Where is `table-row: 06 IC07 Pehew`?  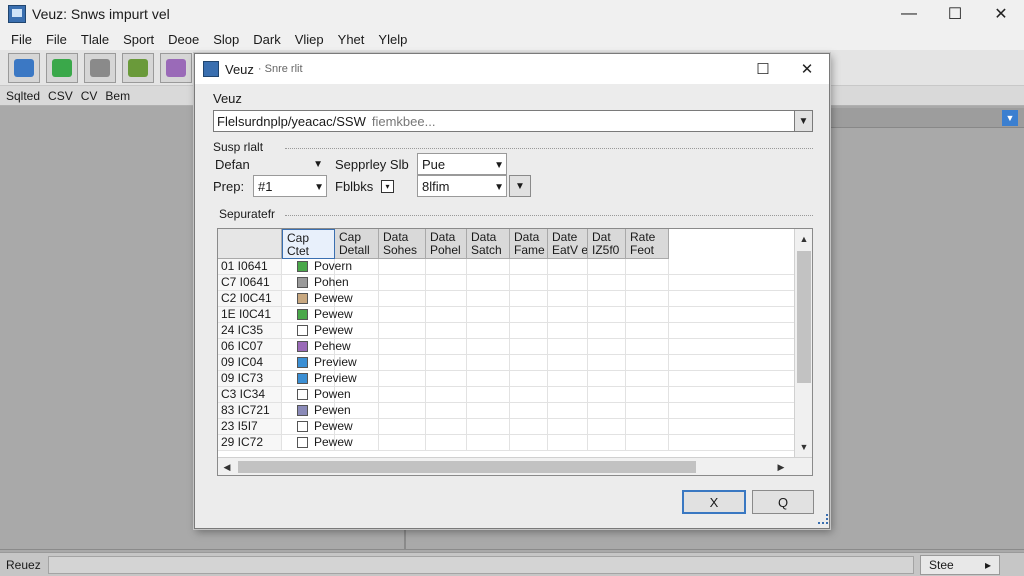 table-row: 06 IC07 Pehew is located at coordinates (508, 347).